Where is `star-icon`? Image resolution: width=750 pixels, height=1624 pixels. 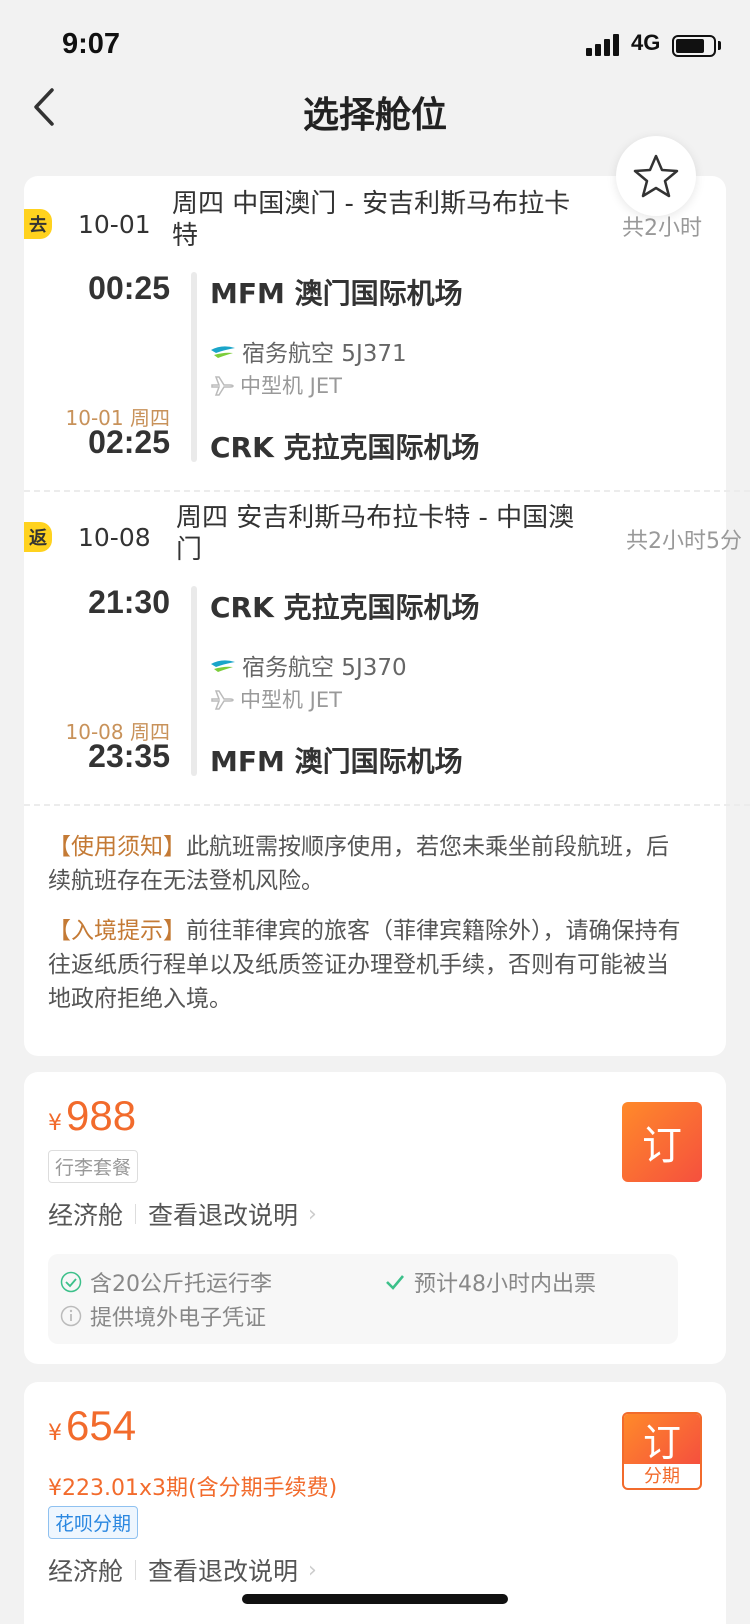 star-icon is located at coordinates (656, 176).